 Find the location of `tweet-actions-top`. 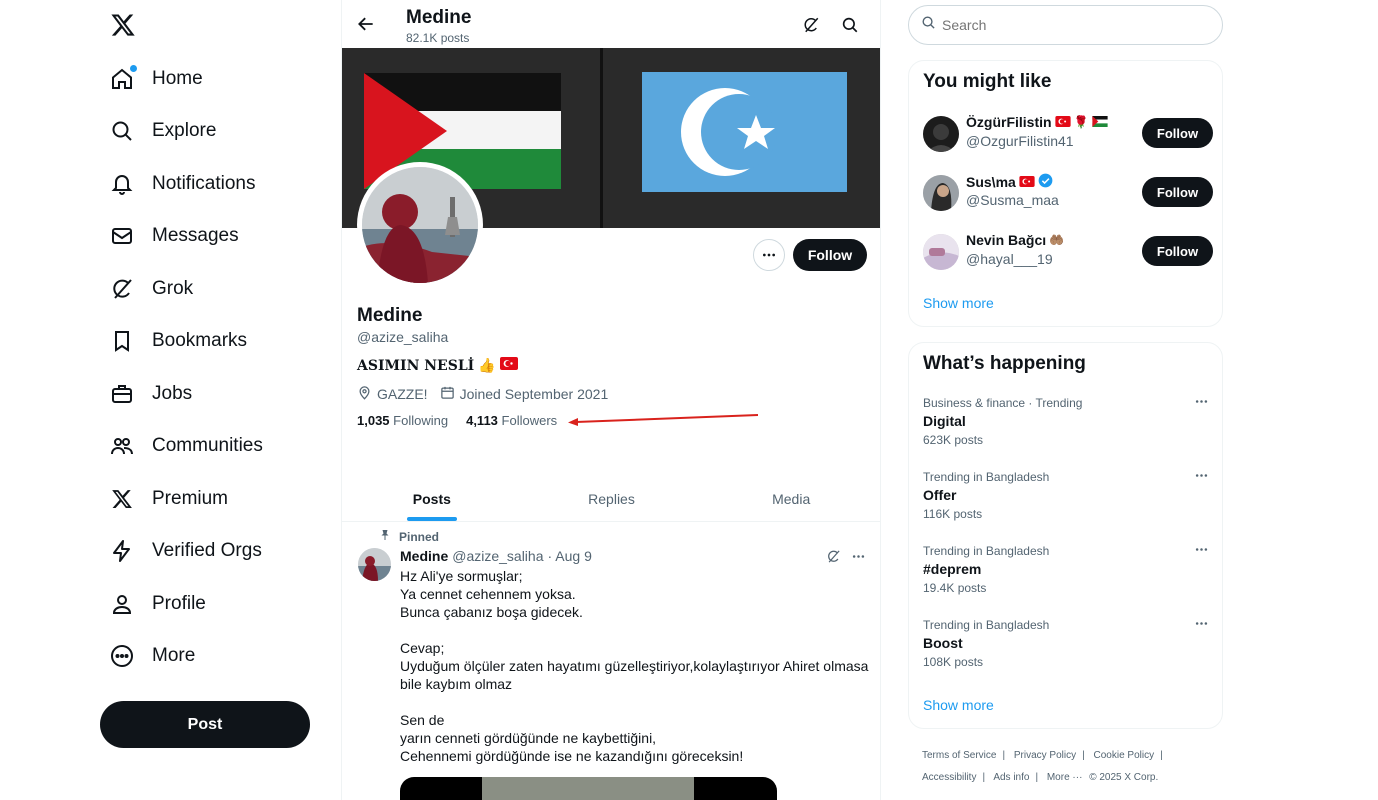

tweet-actions-top is located at coordinates (846, 559).